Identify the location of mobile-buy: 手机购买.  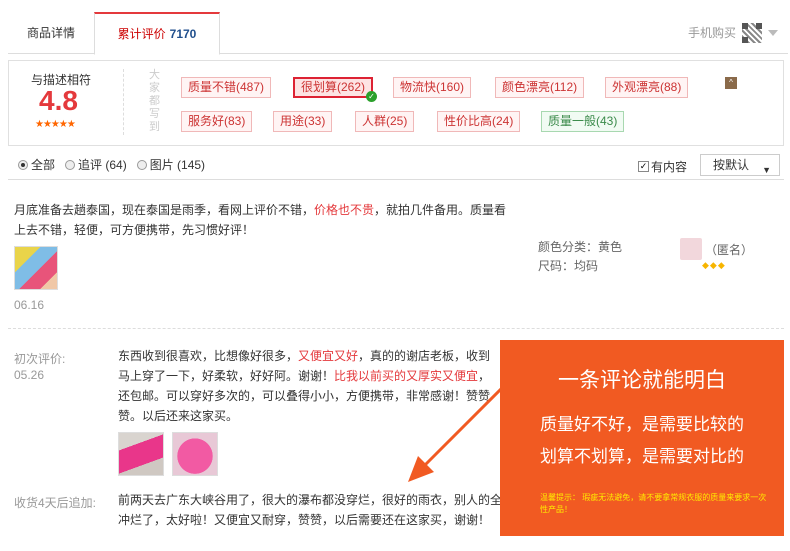
(733, 33).